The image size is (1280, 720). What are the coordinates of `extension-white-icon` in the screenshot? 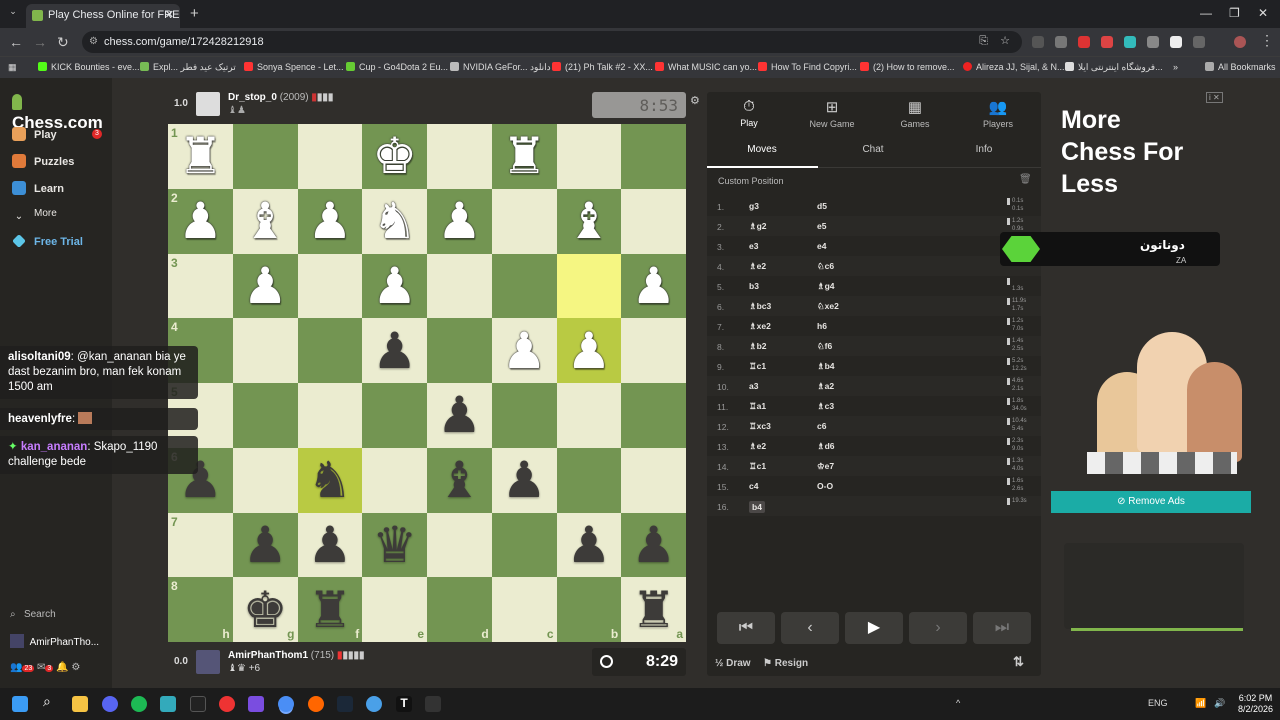 It's located at (1176, 42).